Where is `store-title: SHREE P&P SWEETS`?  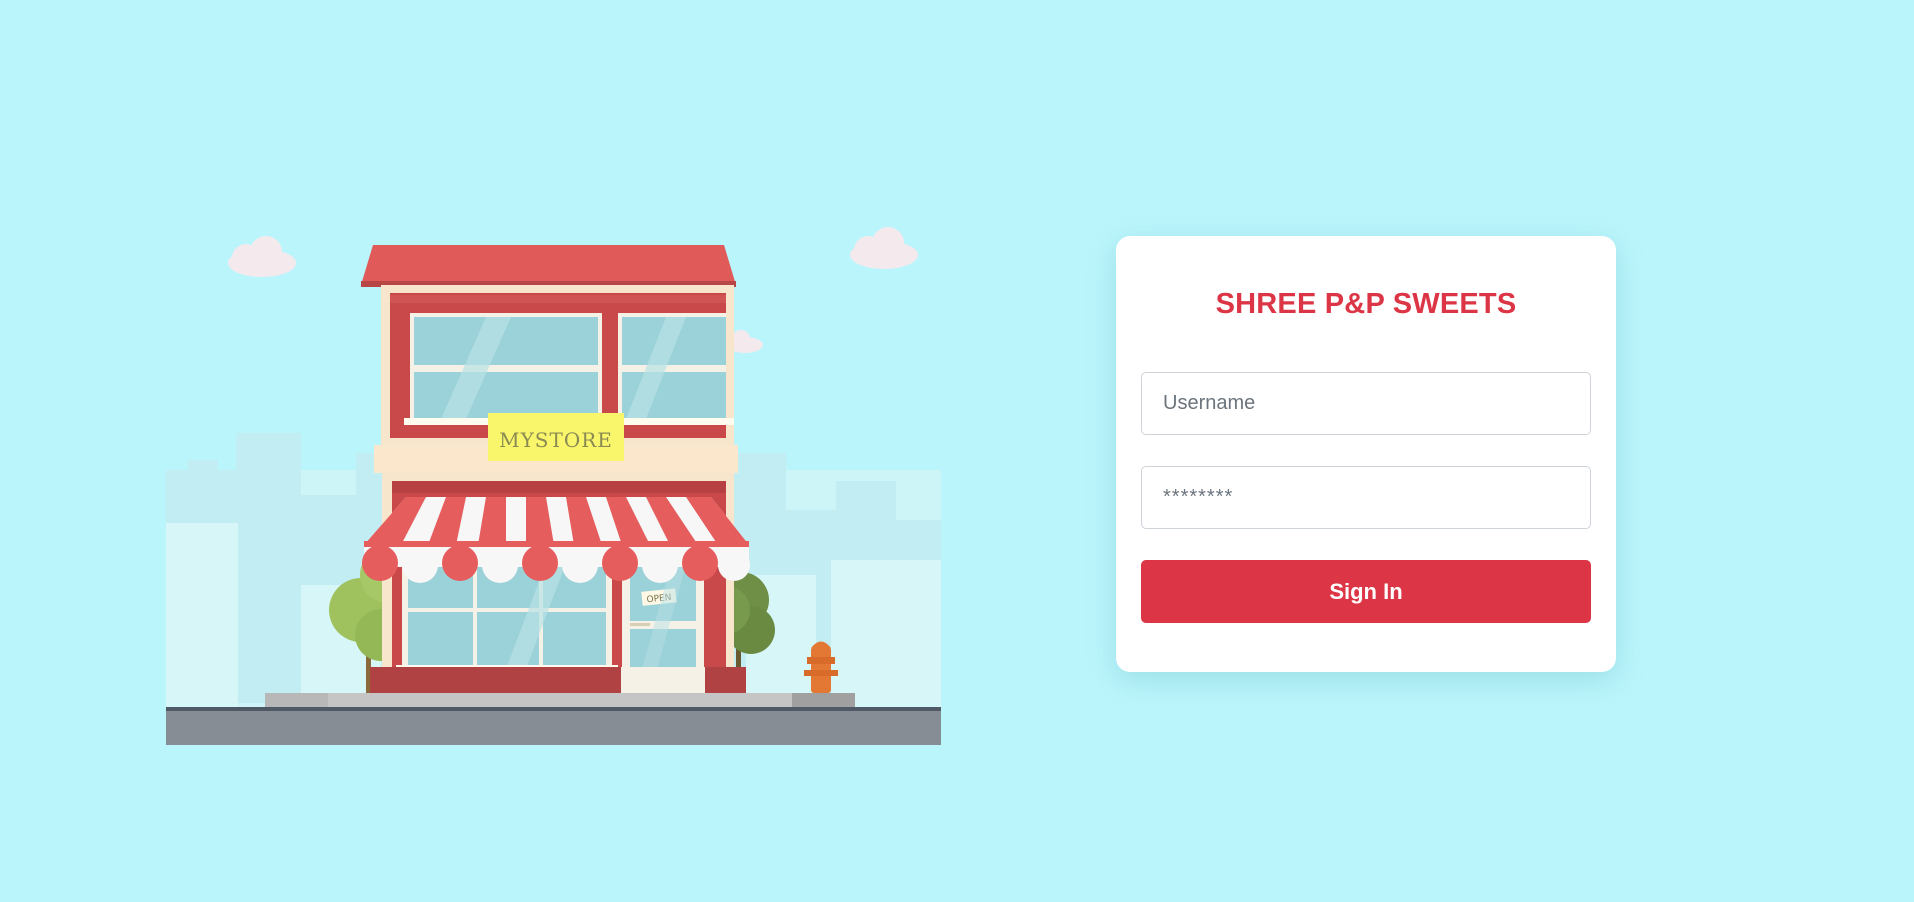
store-title: SHREE P&P SWEETS is located at coordinates (1366, 304).